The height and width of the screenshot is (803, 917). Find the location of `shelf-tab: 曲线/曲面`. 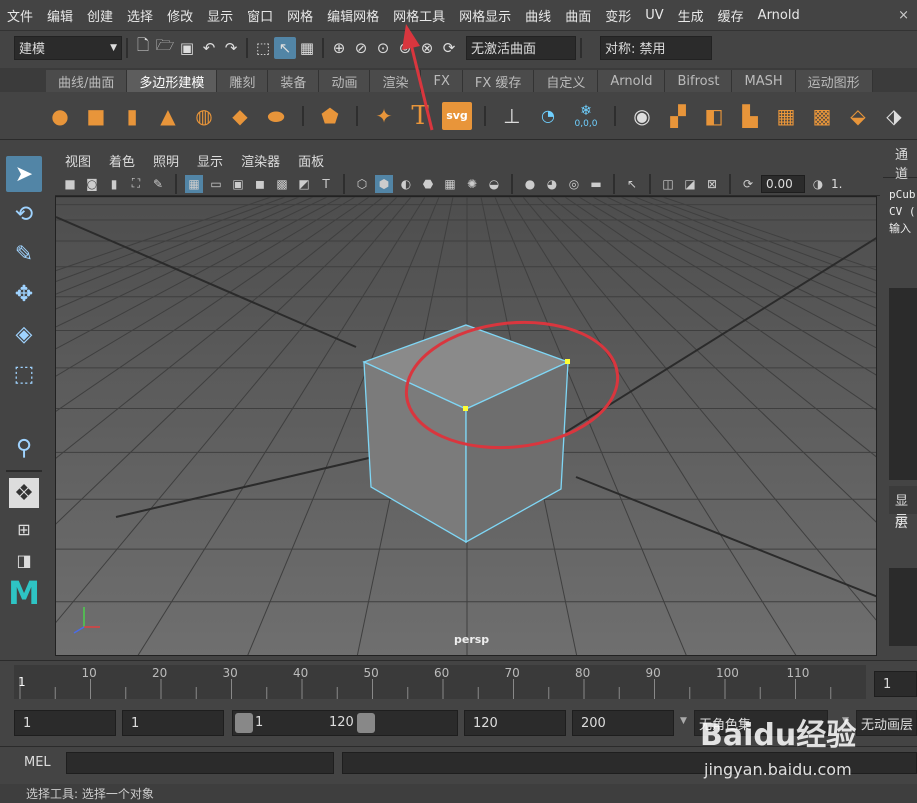

shelf-tab: 曲线/曲面 is located at coordinates (87, 81).